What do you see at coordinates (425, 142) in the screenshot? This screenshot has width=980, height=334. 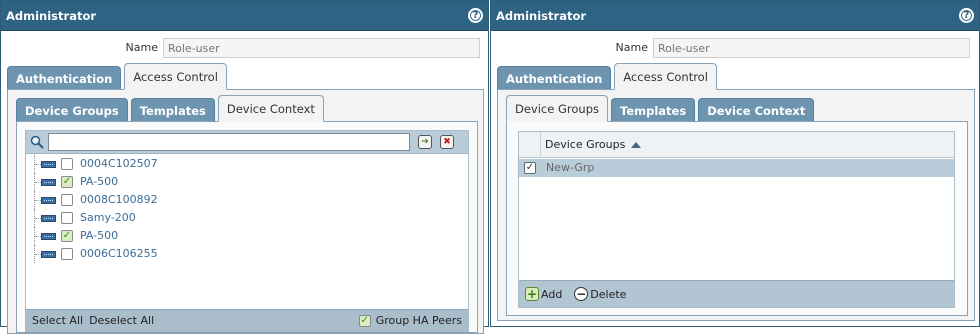 I see `arrow-right-icon: ➜` at bounding box center [425, 142].